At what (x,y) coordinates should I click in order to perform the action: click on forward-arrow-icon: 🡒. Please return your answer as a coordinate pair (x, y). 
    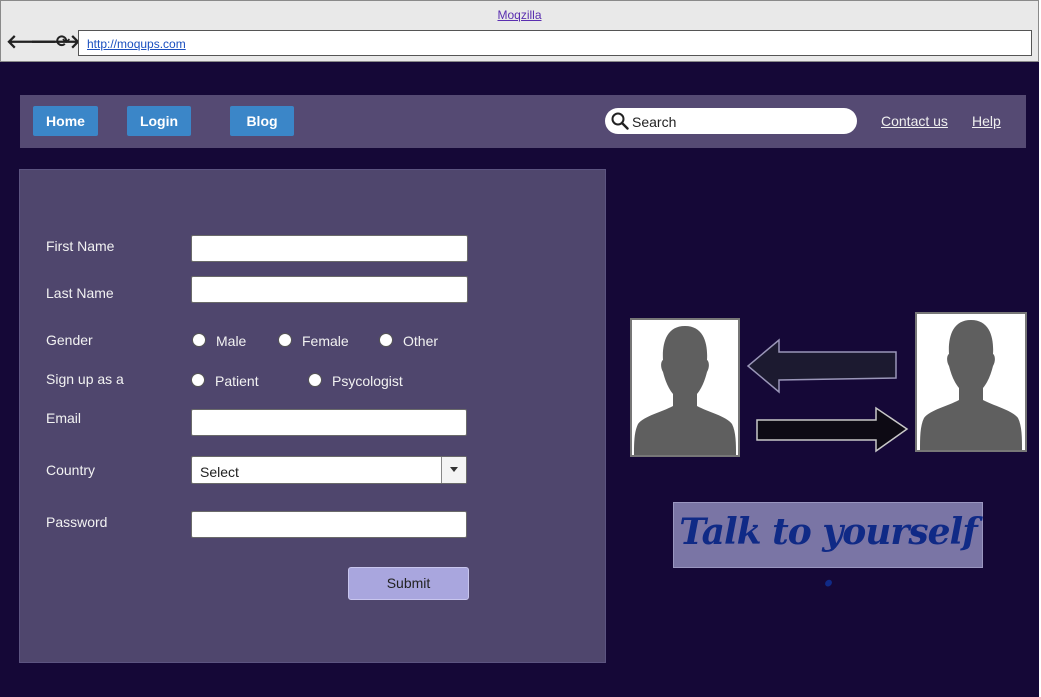
    Looking at the image, I should click on (55, 42).